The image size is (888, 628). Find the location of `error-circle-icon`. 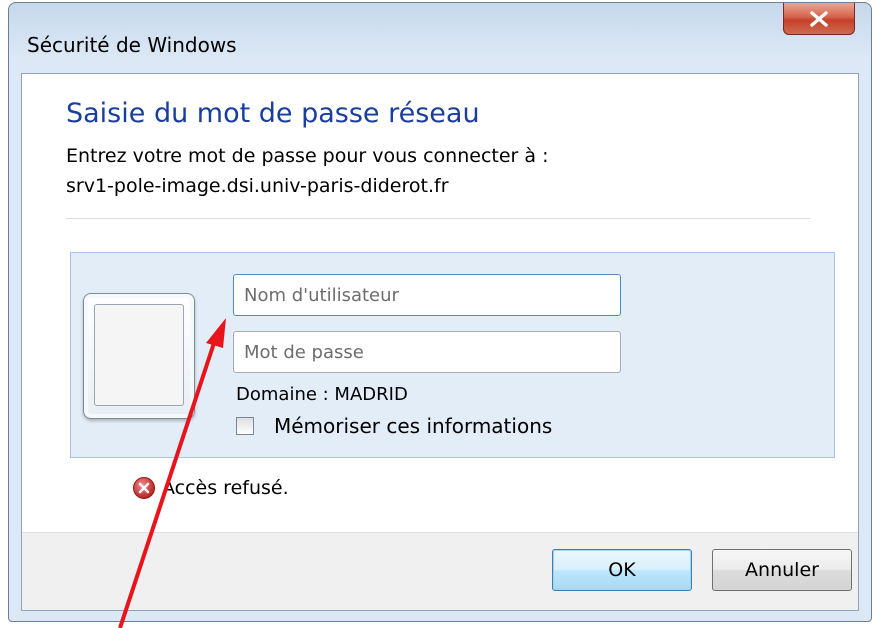

error-circle-icon is located at coordinates (144, 488).